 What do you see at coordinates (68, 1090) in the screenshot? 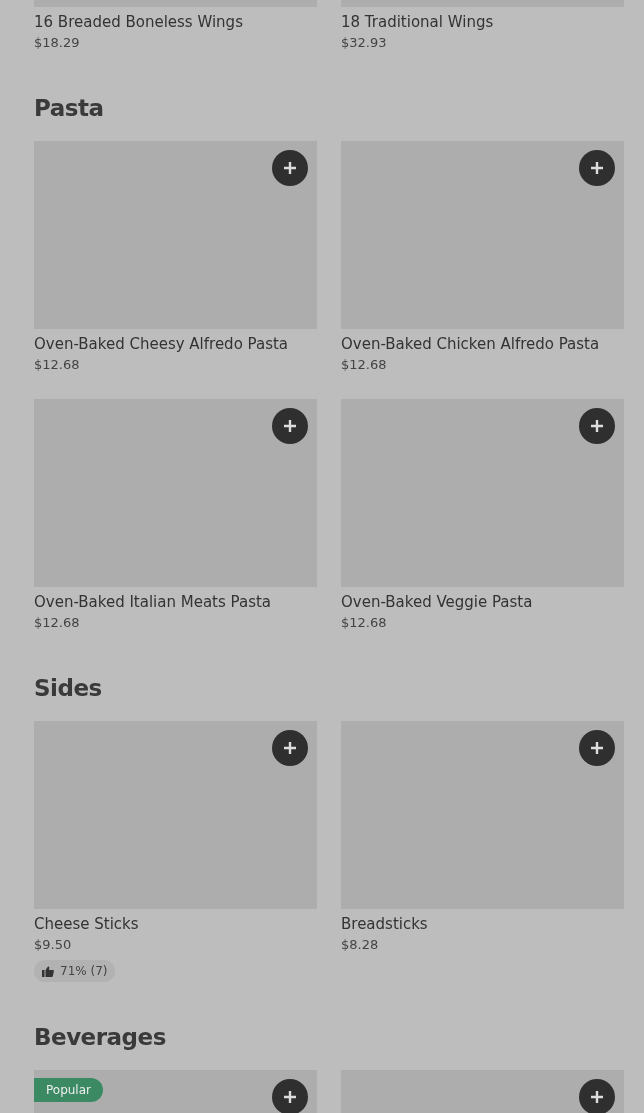
I see `popular-tag: Popular` at bounding box center [68, 1090].